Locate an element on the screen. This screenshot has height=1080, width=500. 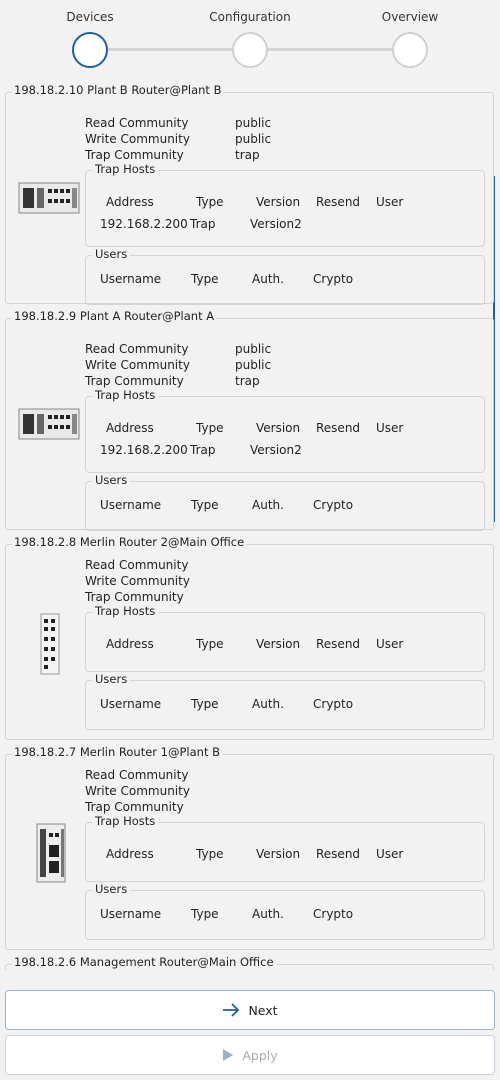
step-label-devices: Devices is located at coordinates (90, 17).